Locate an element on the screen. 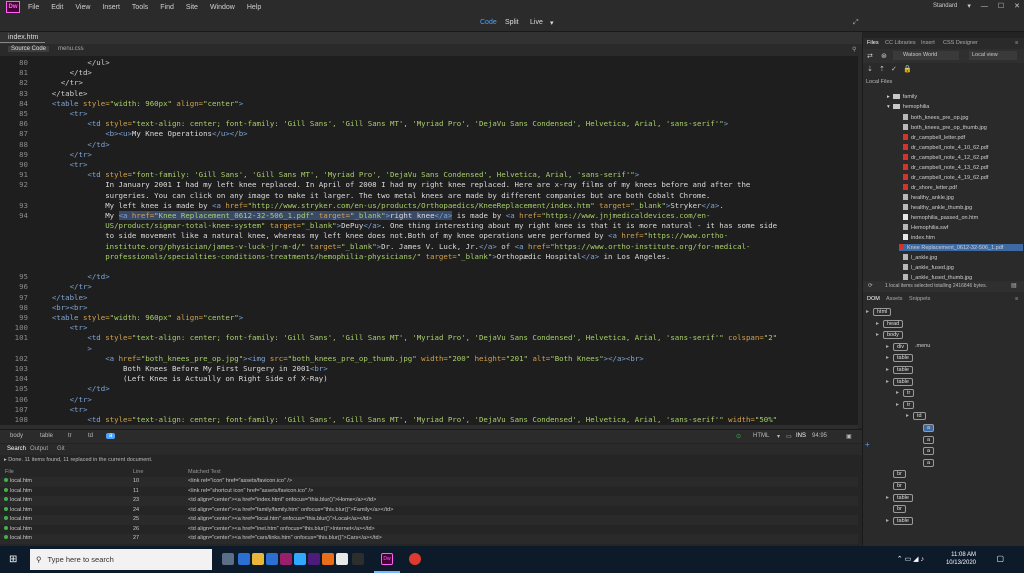 Image resolution: width=1024 pixels, height=573 pixels. file-item: Hemophilia.swf is located at coordinates (925, 227).